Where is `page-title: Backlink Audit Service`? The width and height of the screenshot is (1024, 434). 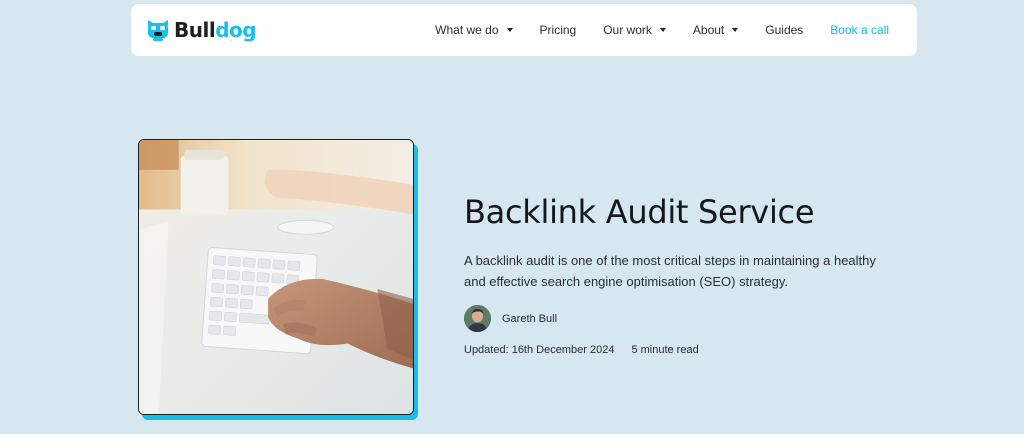
page-title: Backlink Audit Service is located at coordinates (639, 212).